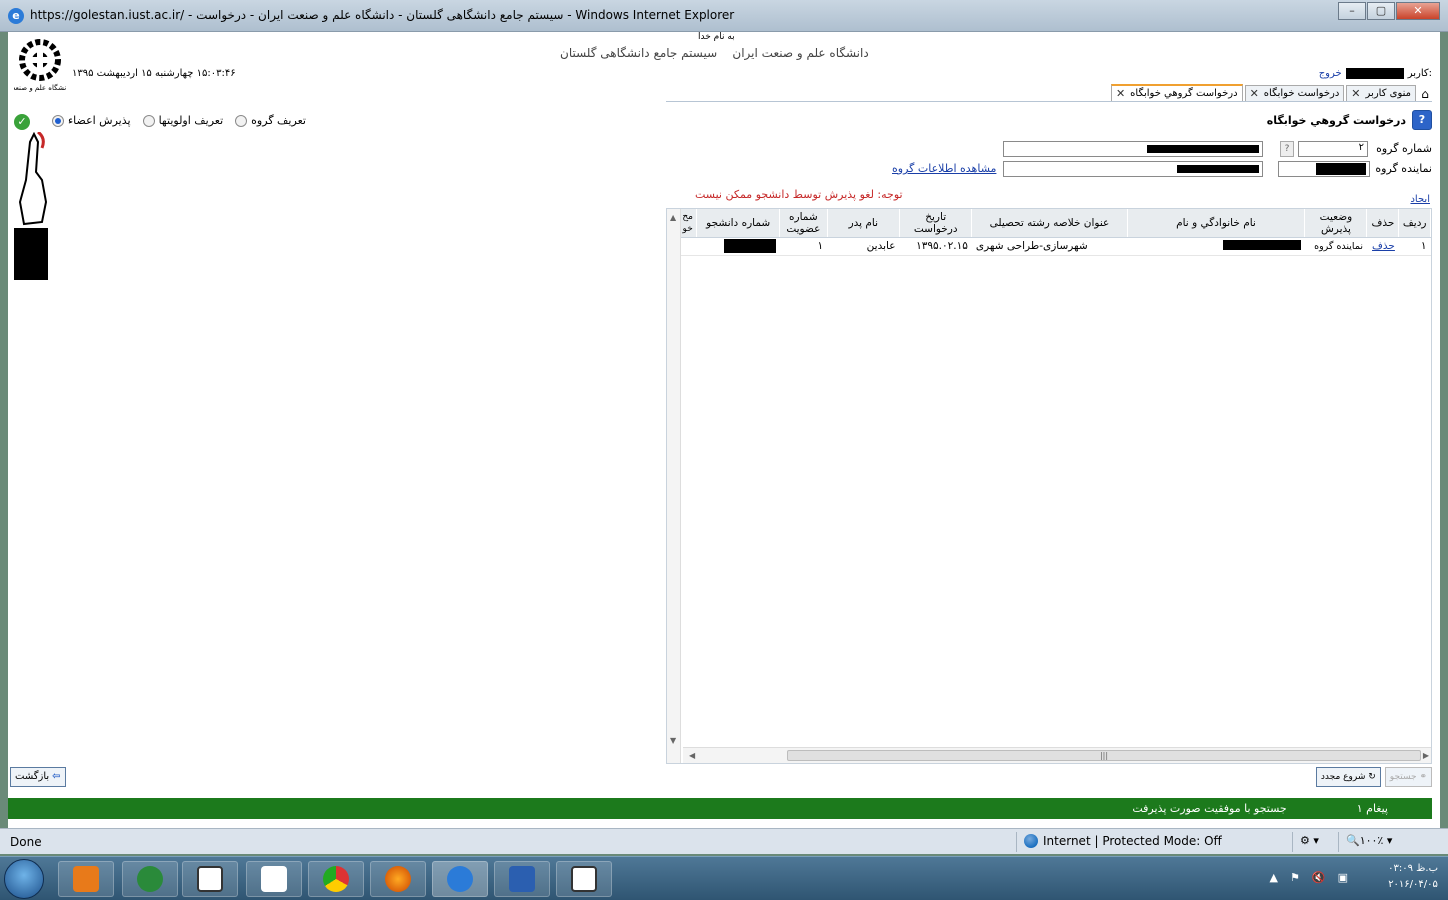 This screenshot has height=900, width=1448. Describe the element at coordinates (1403, 168) in the screenshot. I see `group-rep-label: نماینده گروه` at that location.